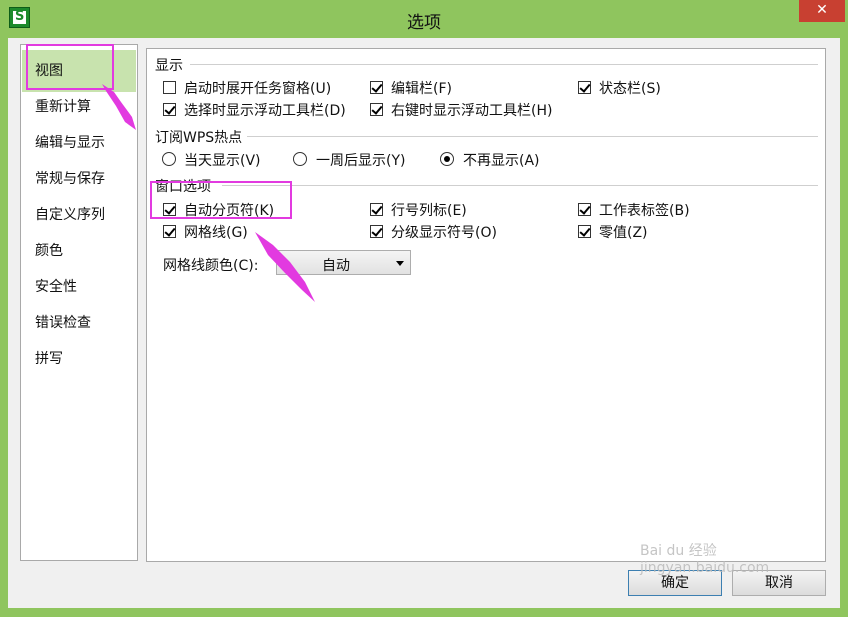 The width and height of the screenshot is (848, 617). What do you see at coordinates (705, 559) in the screenshot?
I see `watermark: Bai du 经验 jingyan.baidu.com` at bounding box center [705, 559].